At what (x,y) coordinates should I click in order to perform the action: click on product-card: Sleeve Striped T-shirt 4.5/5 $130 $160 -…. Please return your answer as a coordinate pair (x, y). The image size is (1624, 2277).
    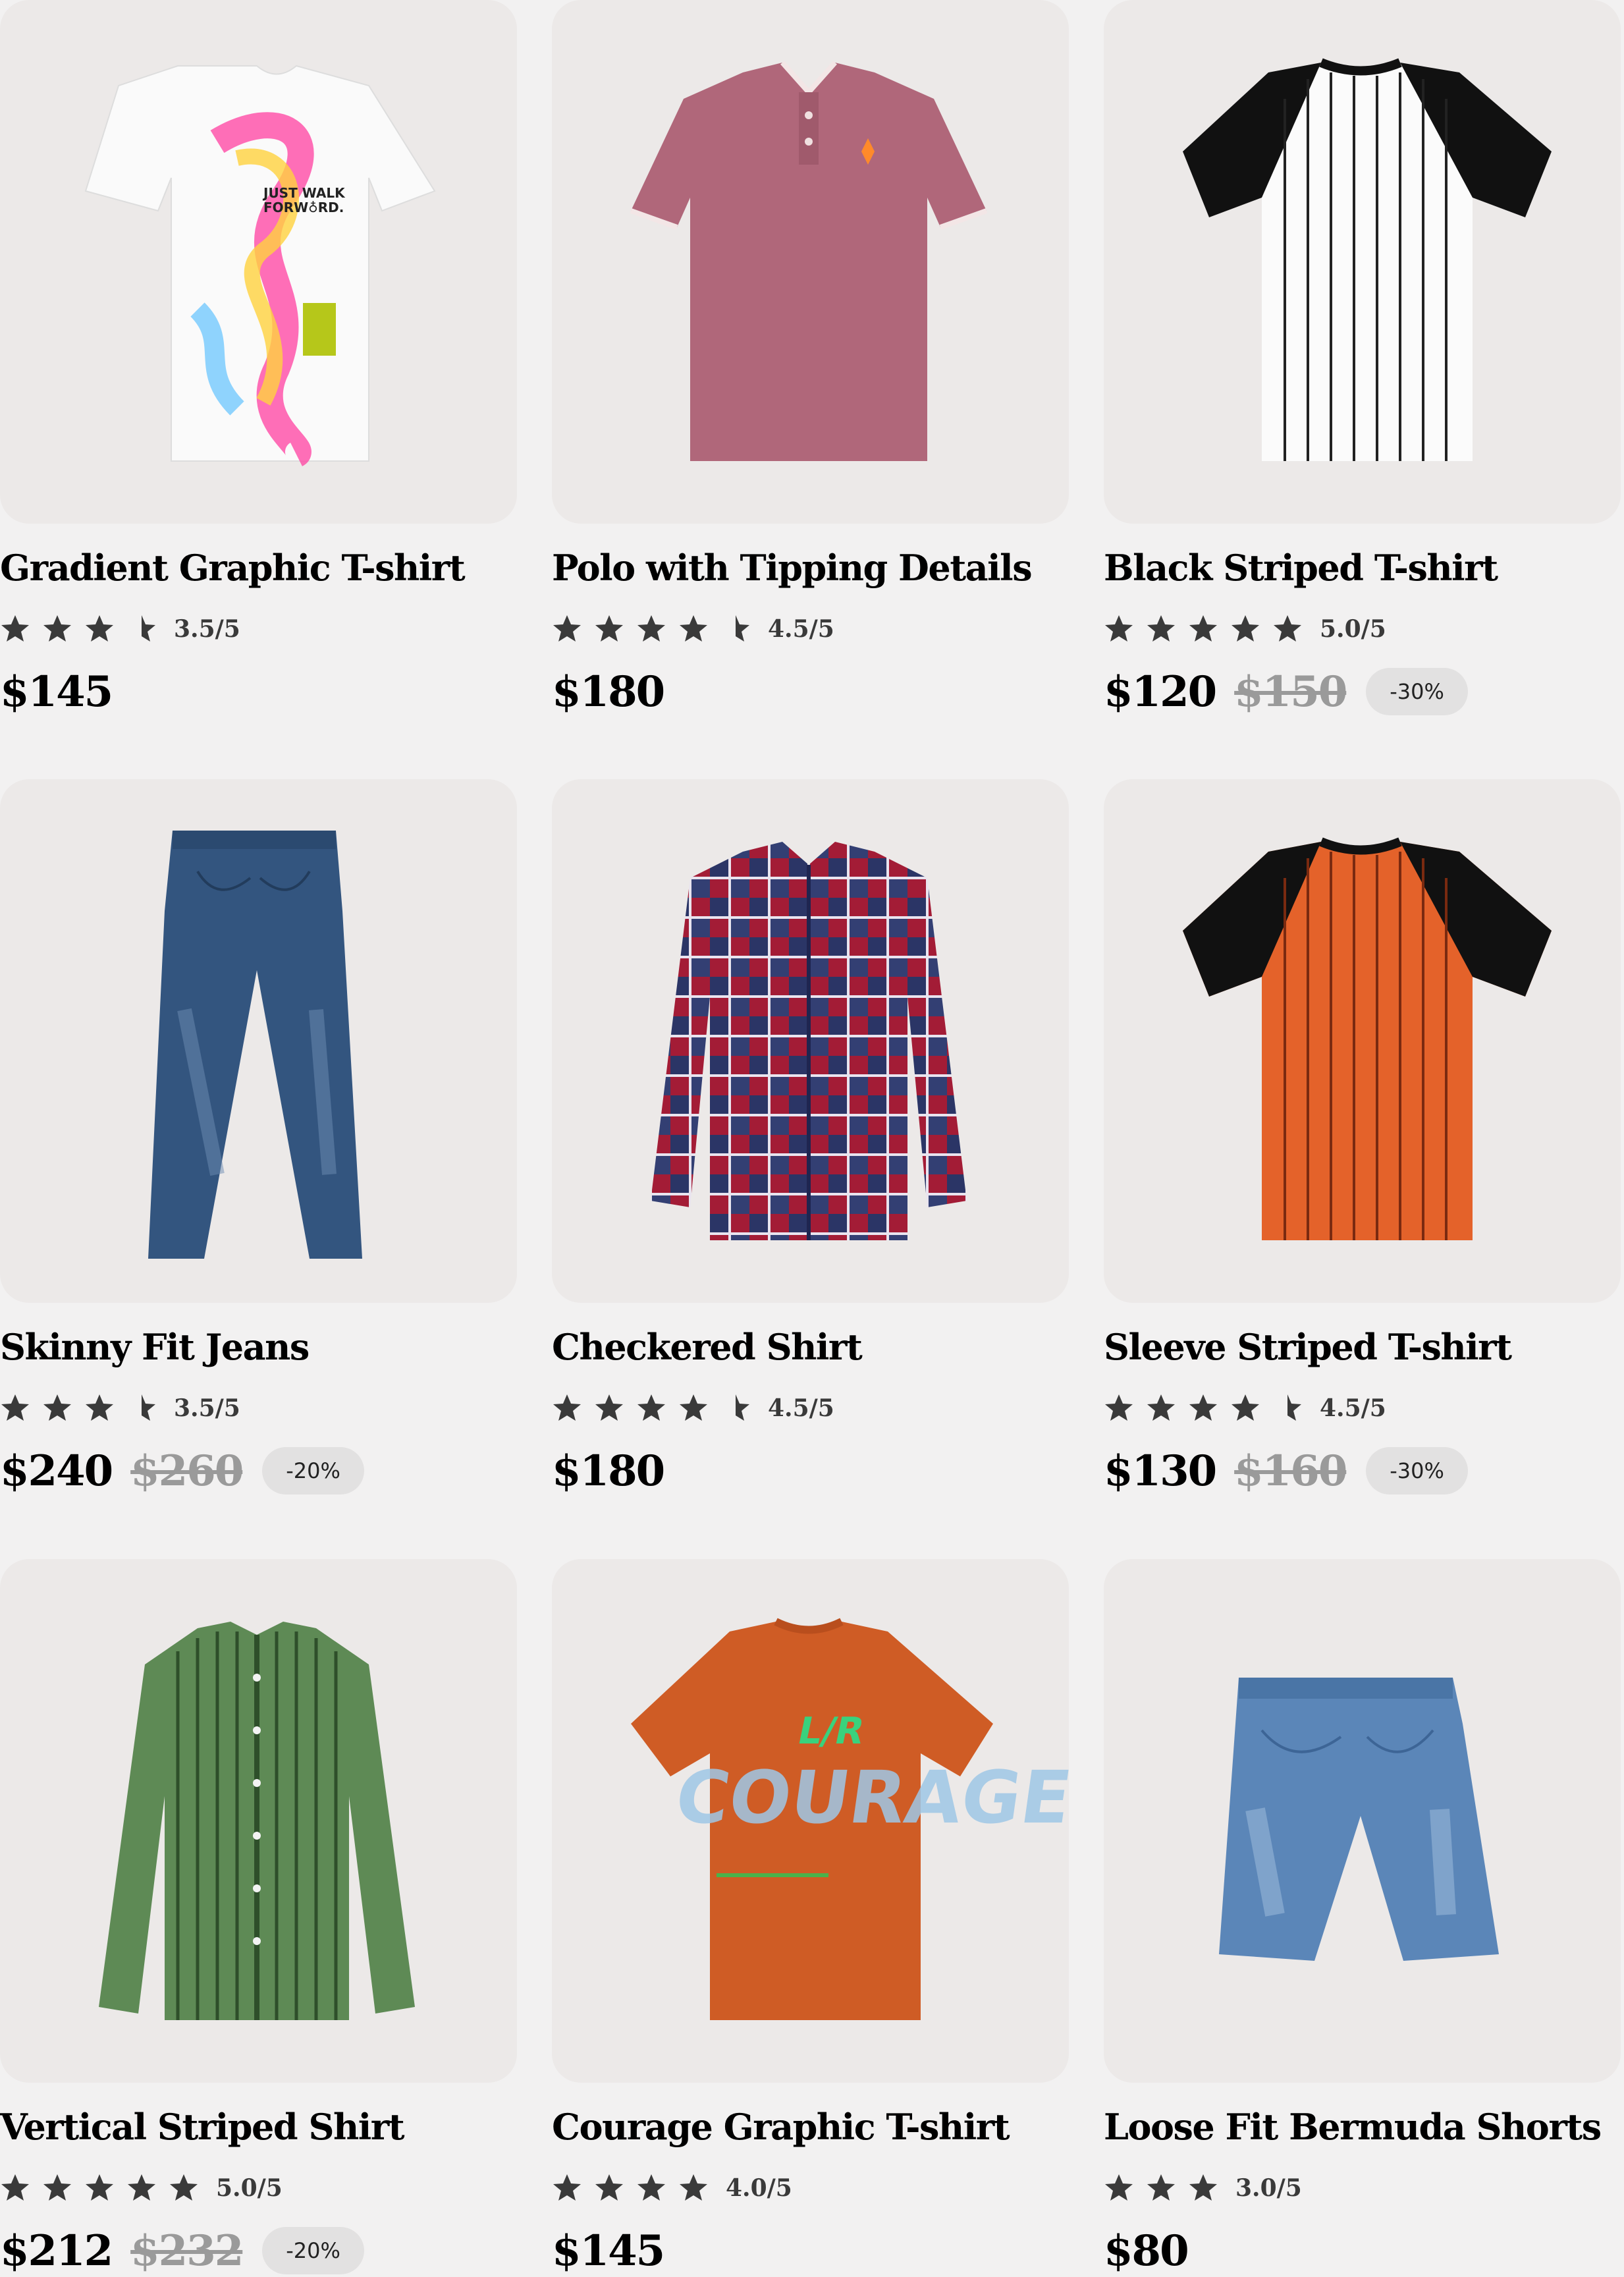
    Looking at the image, I should click on (1363, 1137).